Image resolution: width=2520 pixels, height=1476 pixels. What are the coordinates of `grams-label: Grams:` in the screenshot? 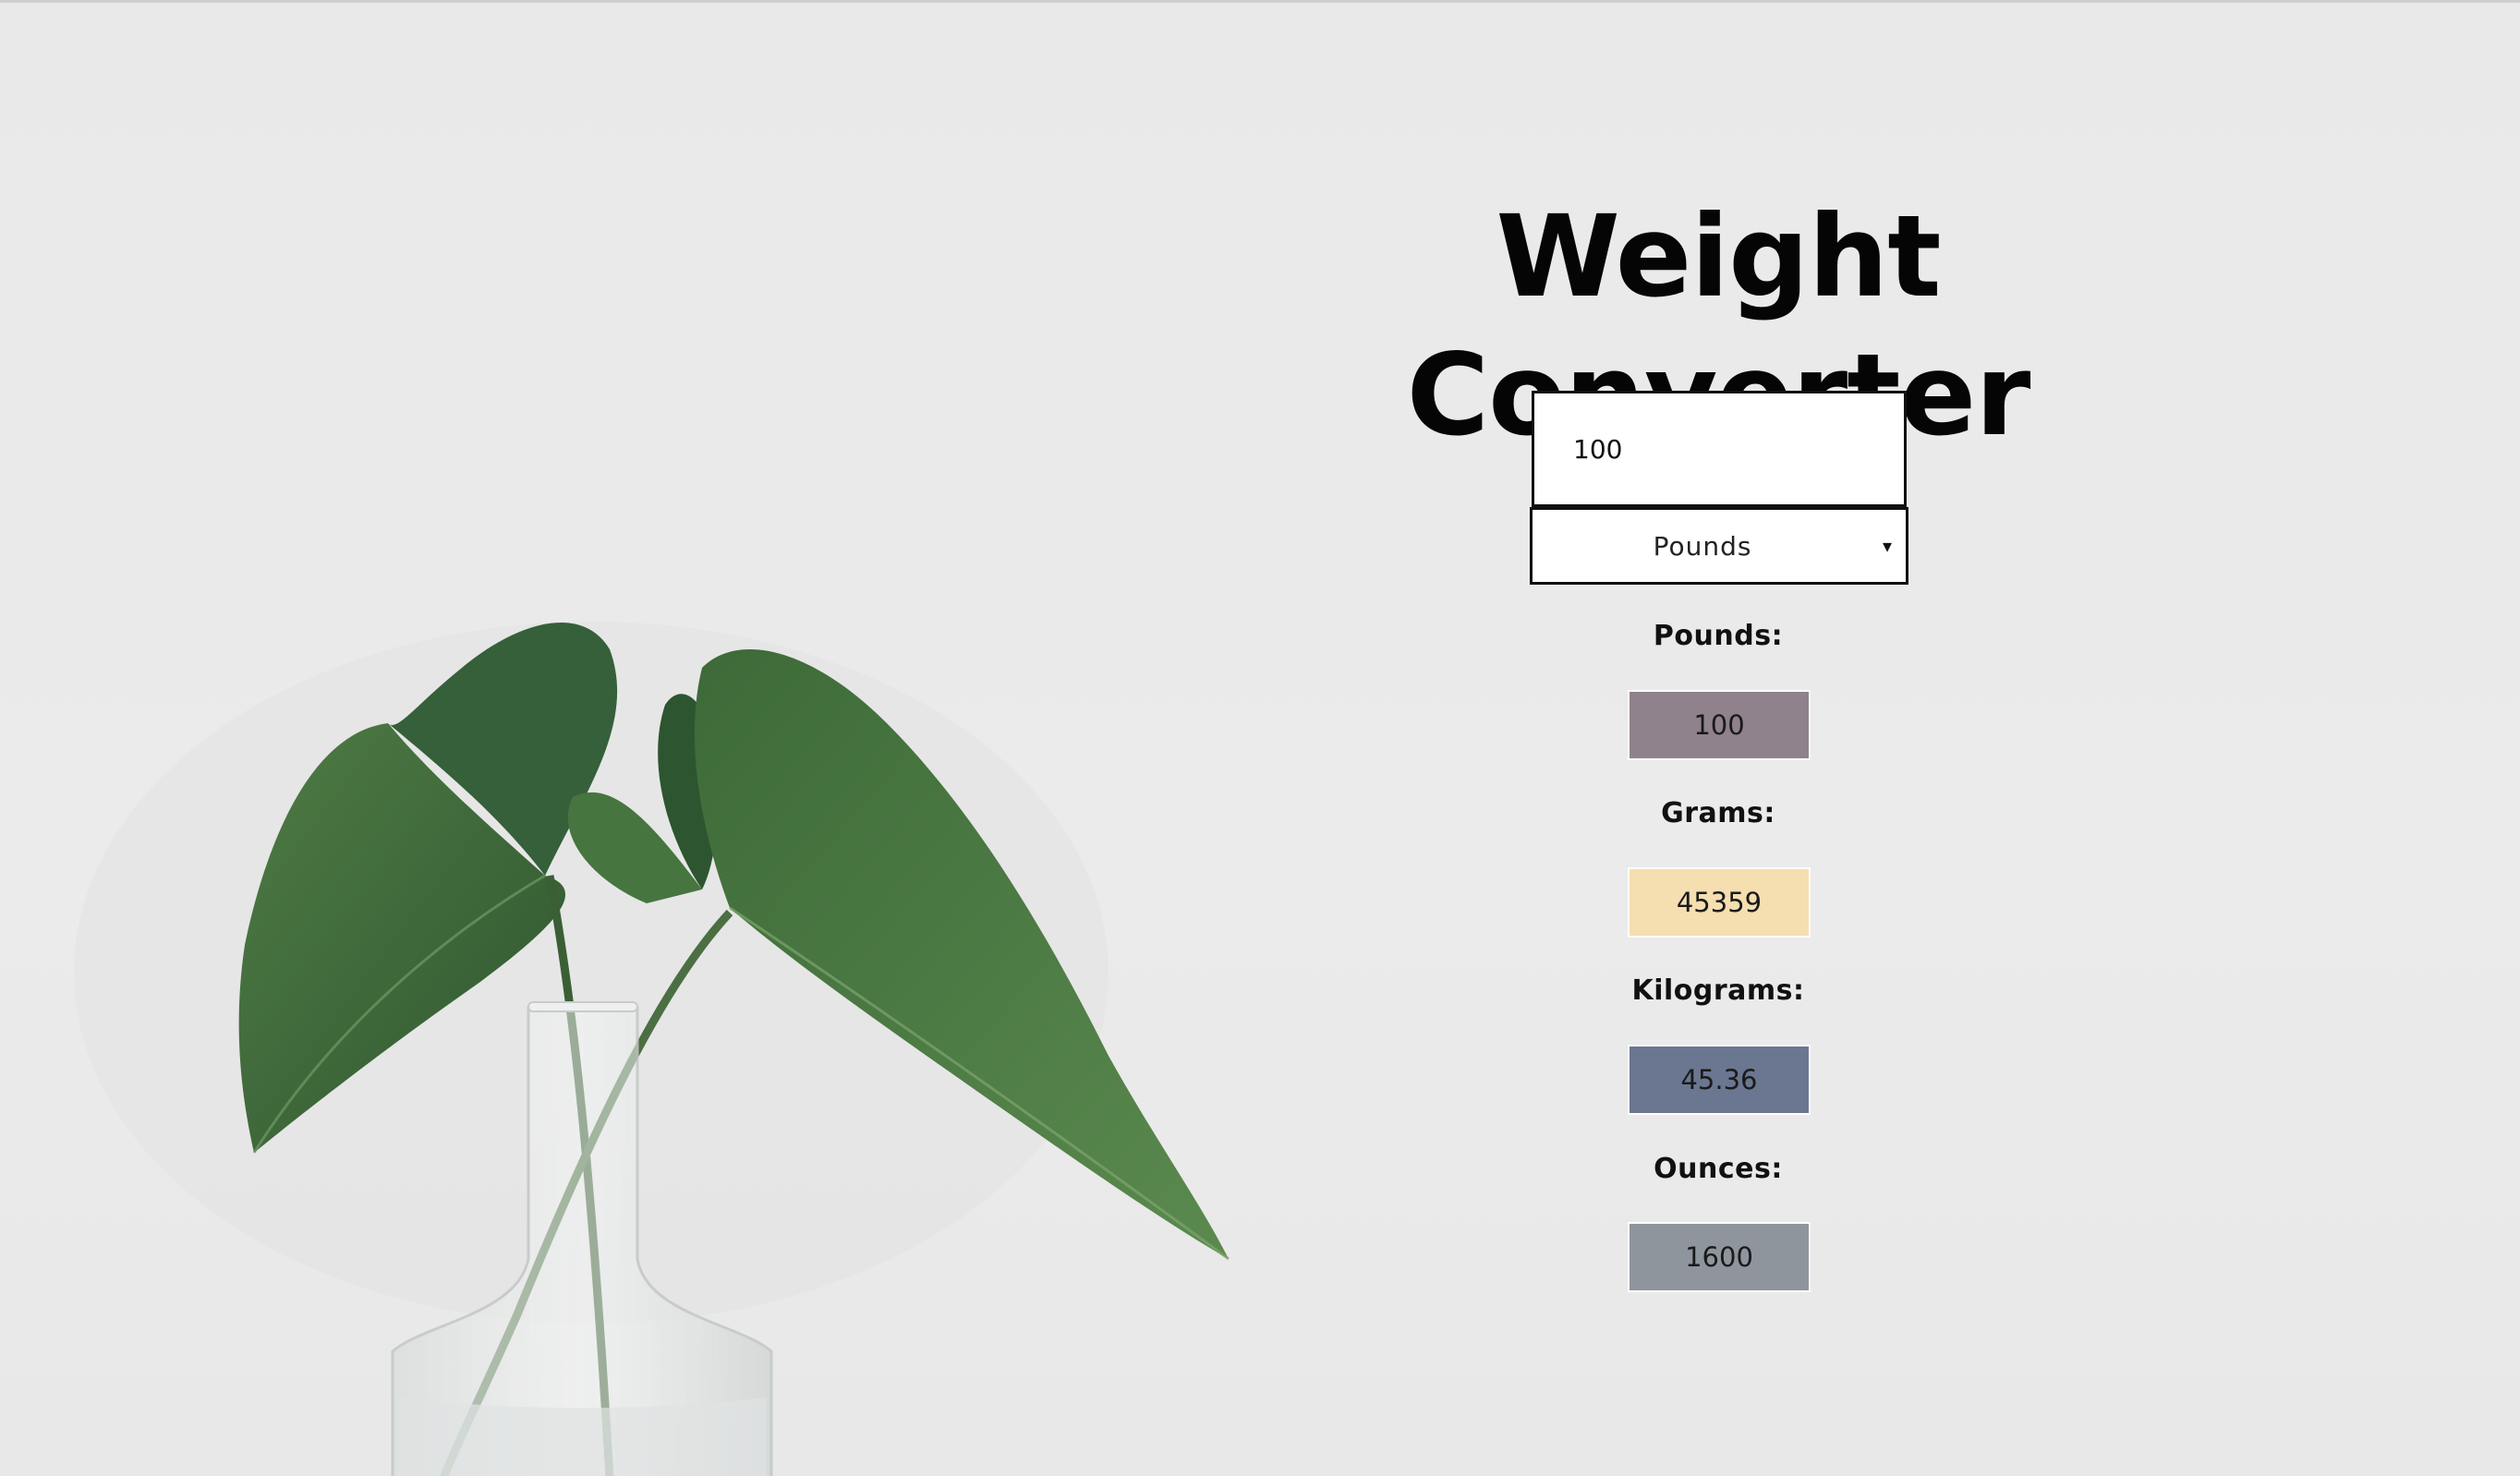 It's located at (1718, 813).